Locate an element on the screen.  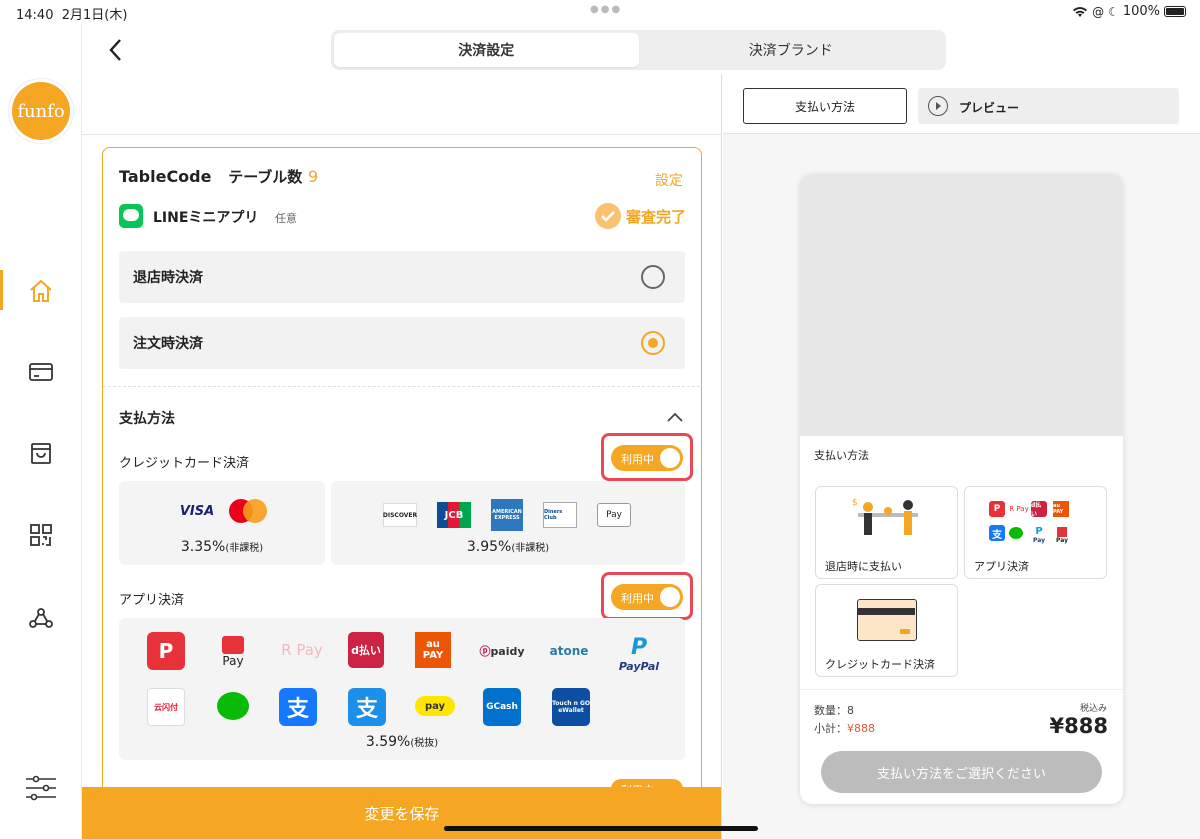
option-pay-on-order: 注文時決済 is located at coordinates (402, 343).